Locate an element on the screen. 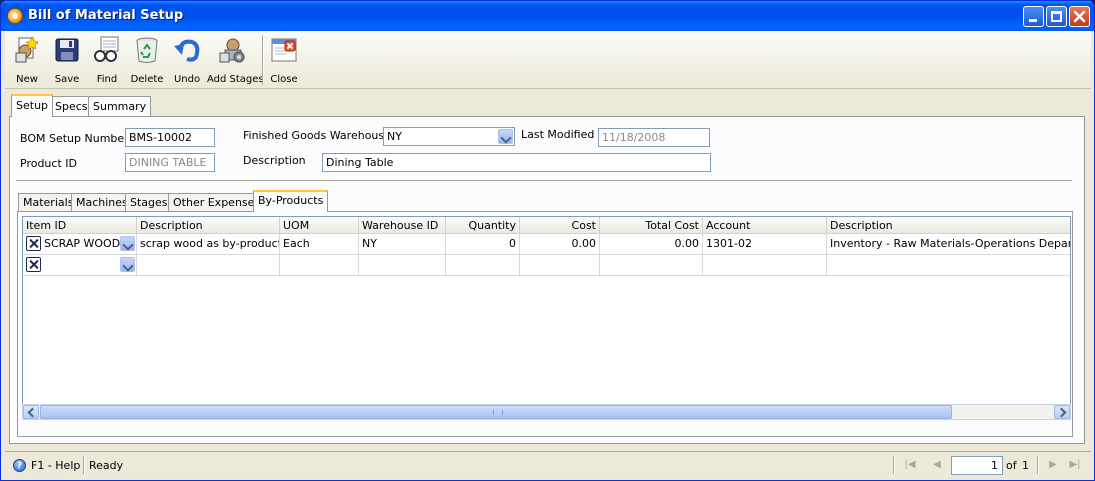 The height and width of the screenshot is (481, 1095). col-total-cost: Total Cost is located at coordinates (651, 225).